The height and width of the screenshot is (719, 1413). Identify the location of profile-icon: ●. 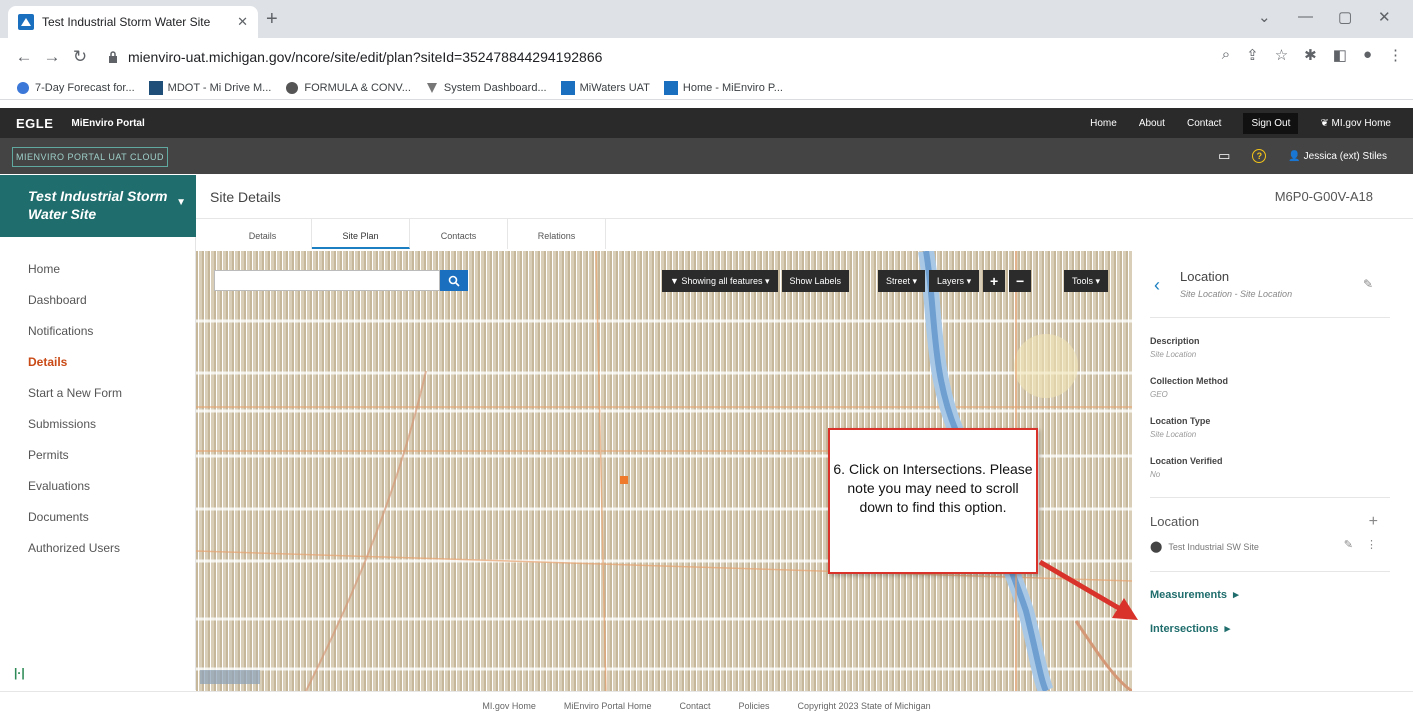
(1367, 55).